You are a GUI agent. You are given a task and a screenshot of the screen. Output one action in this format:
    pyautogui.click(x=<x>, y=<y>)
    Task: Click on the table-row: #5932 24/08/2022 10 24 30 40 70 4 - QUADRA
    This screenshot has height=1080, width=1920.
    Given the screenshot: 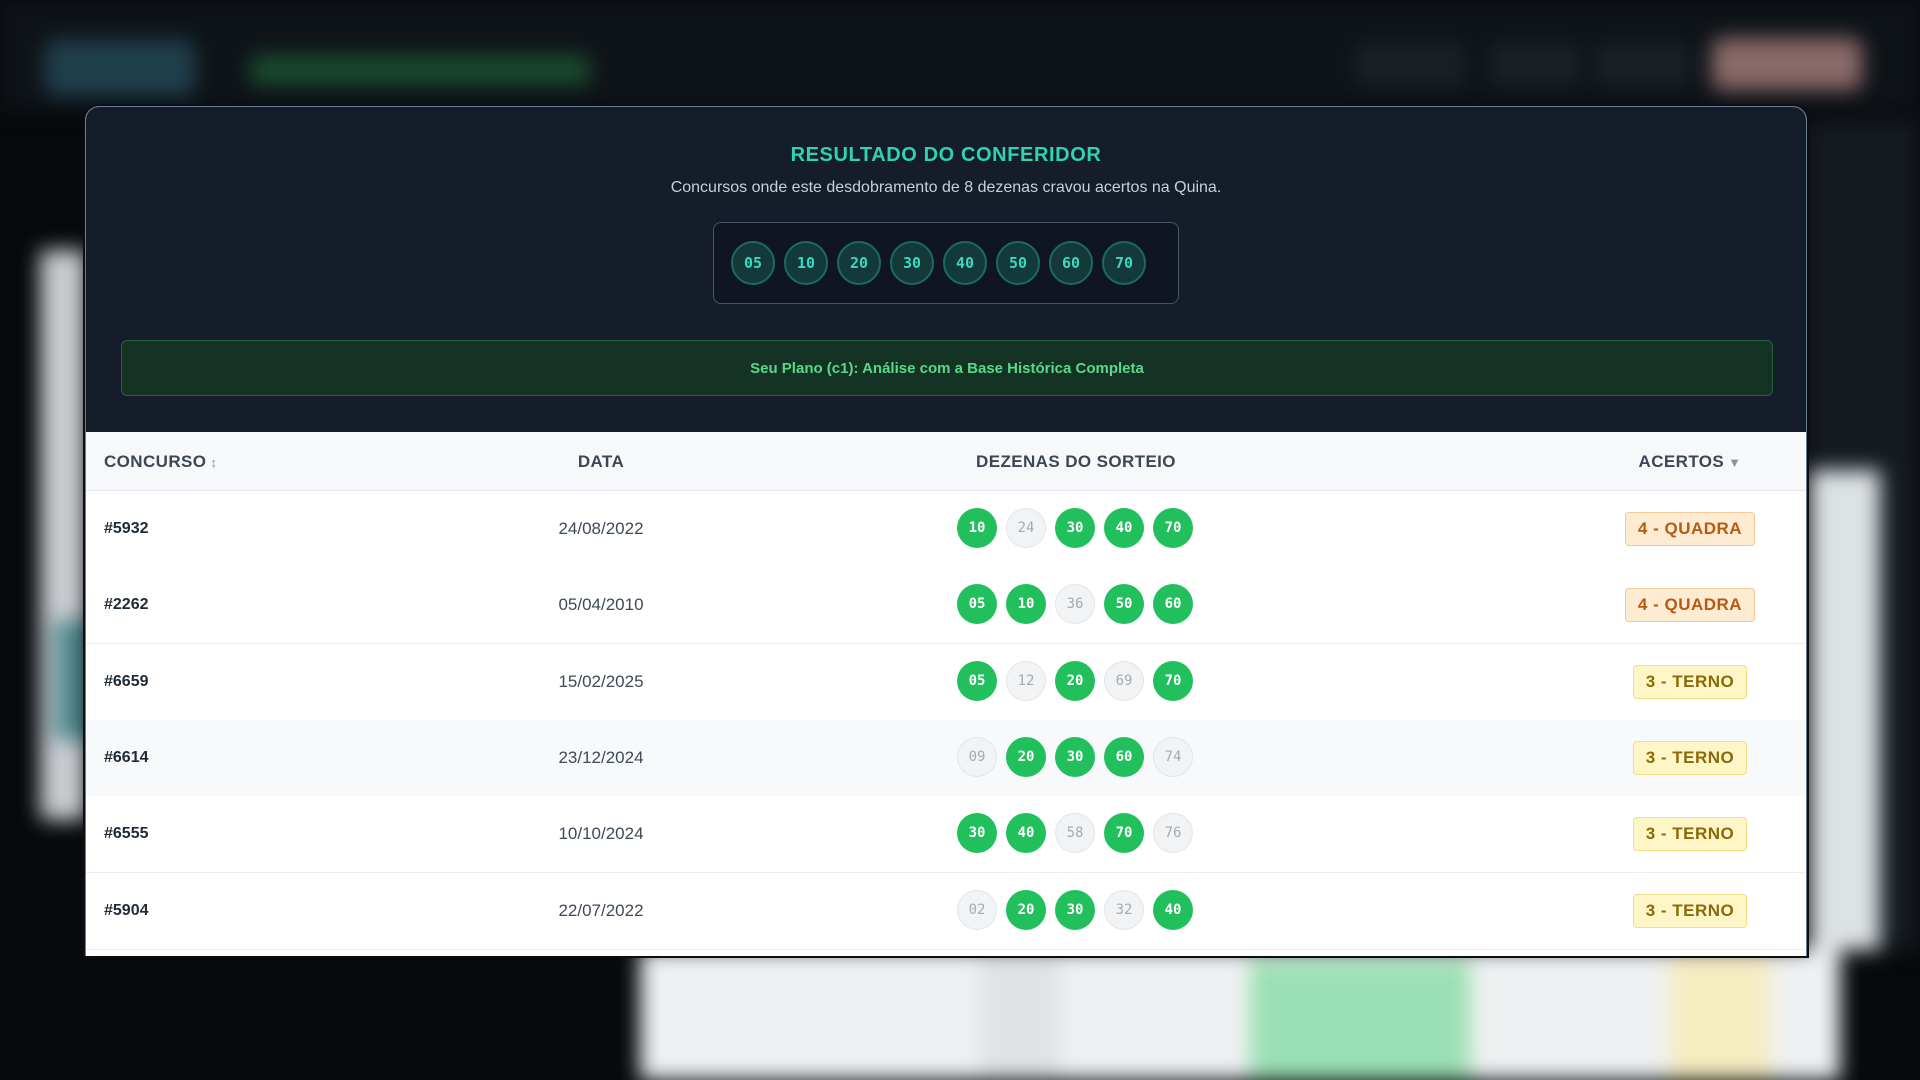 What is the action you would take?
    pyautogui.click(x=946, y=529)
    